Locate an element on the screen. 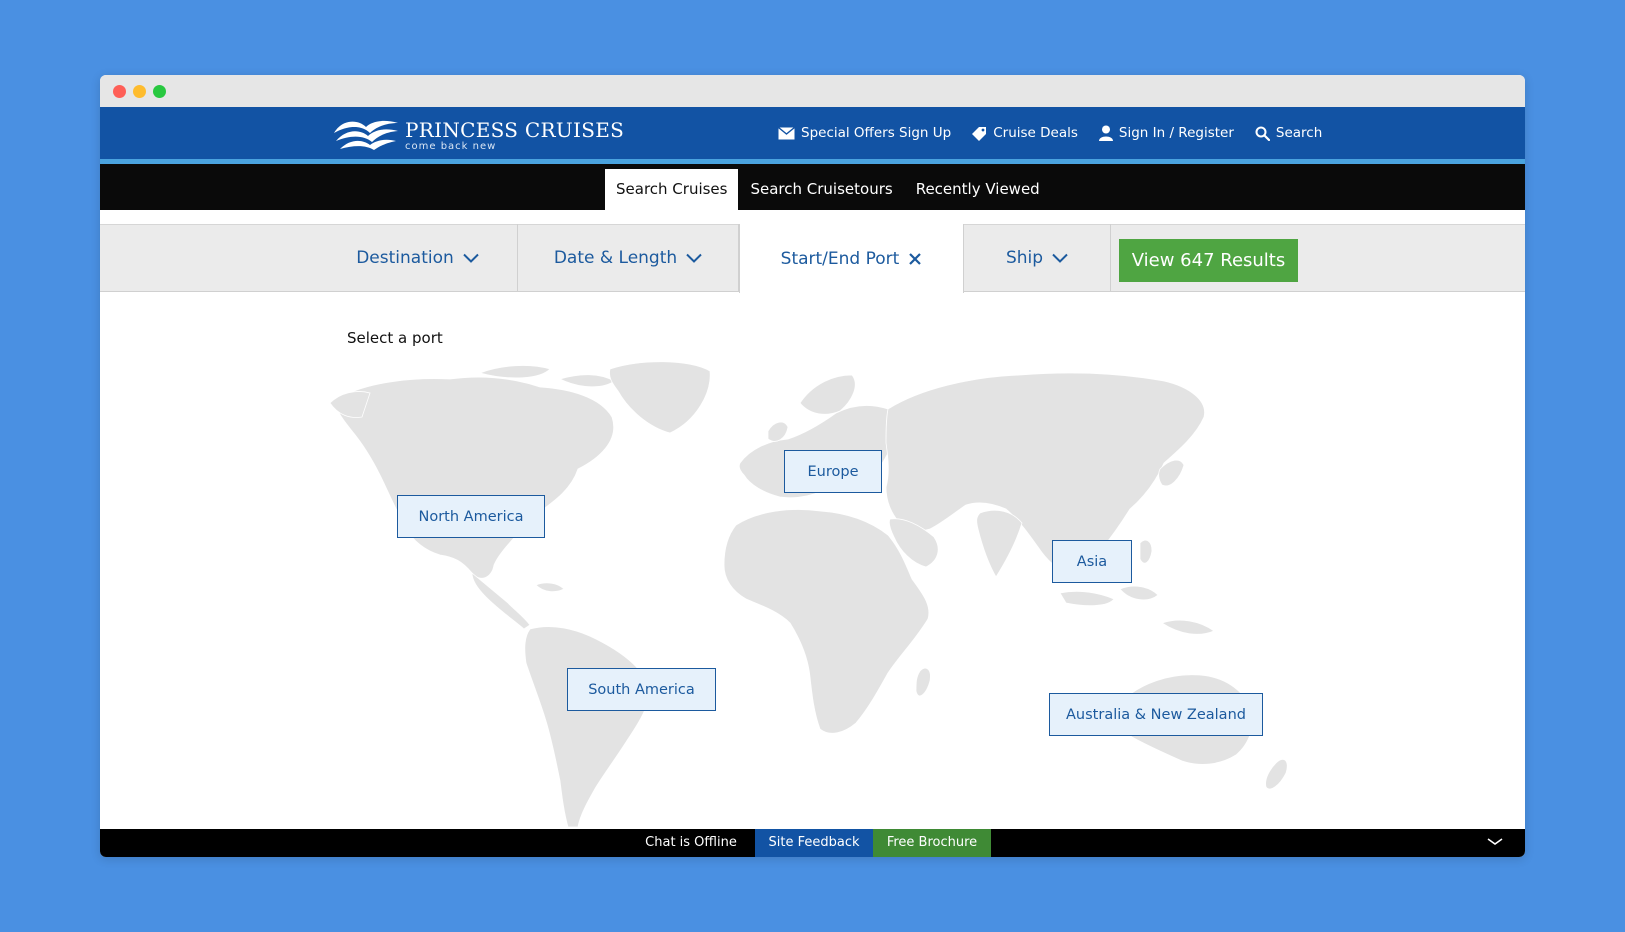 The height and width of the screenshot is (932, 1625). search-link: Search is located at coordinates (1288, 133).